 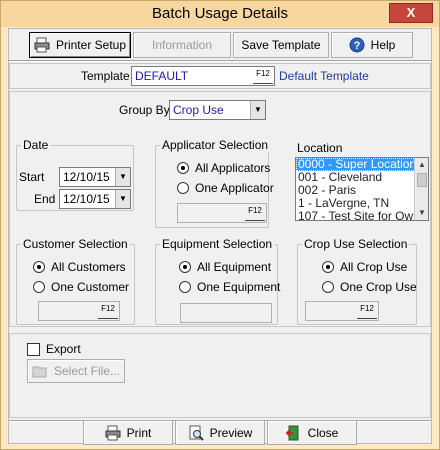 I want to click on title-bar: Batch Usage Details X, so click(x=220, y=14).